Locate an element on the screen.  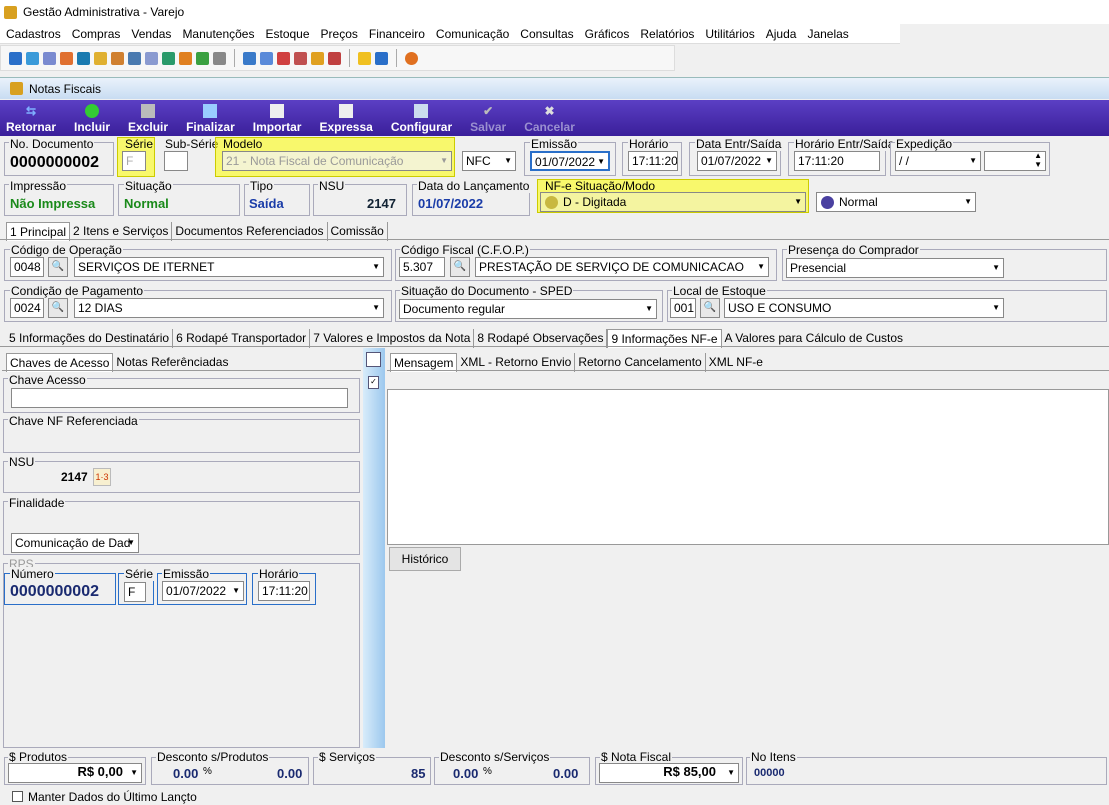
menu-manutencoes: Manutenções is located at coordinates (218, 34).